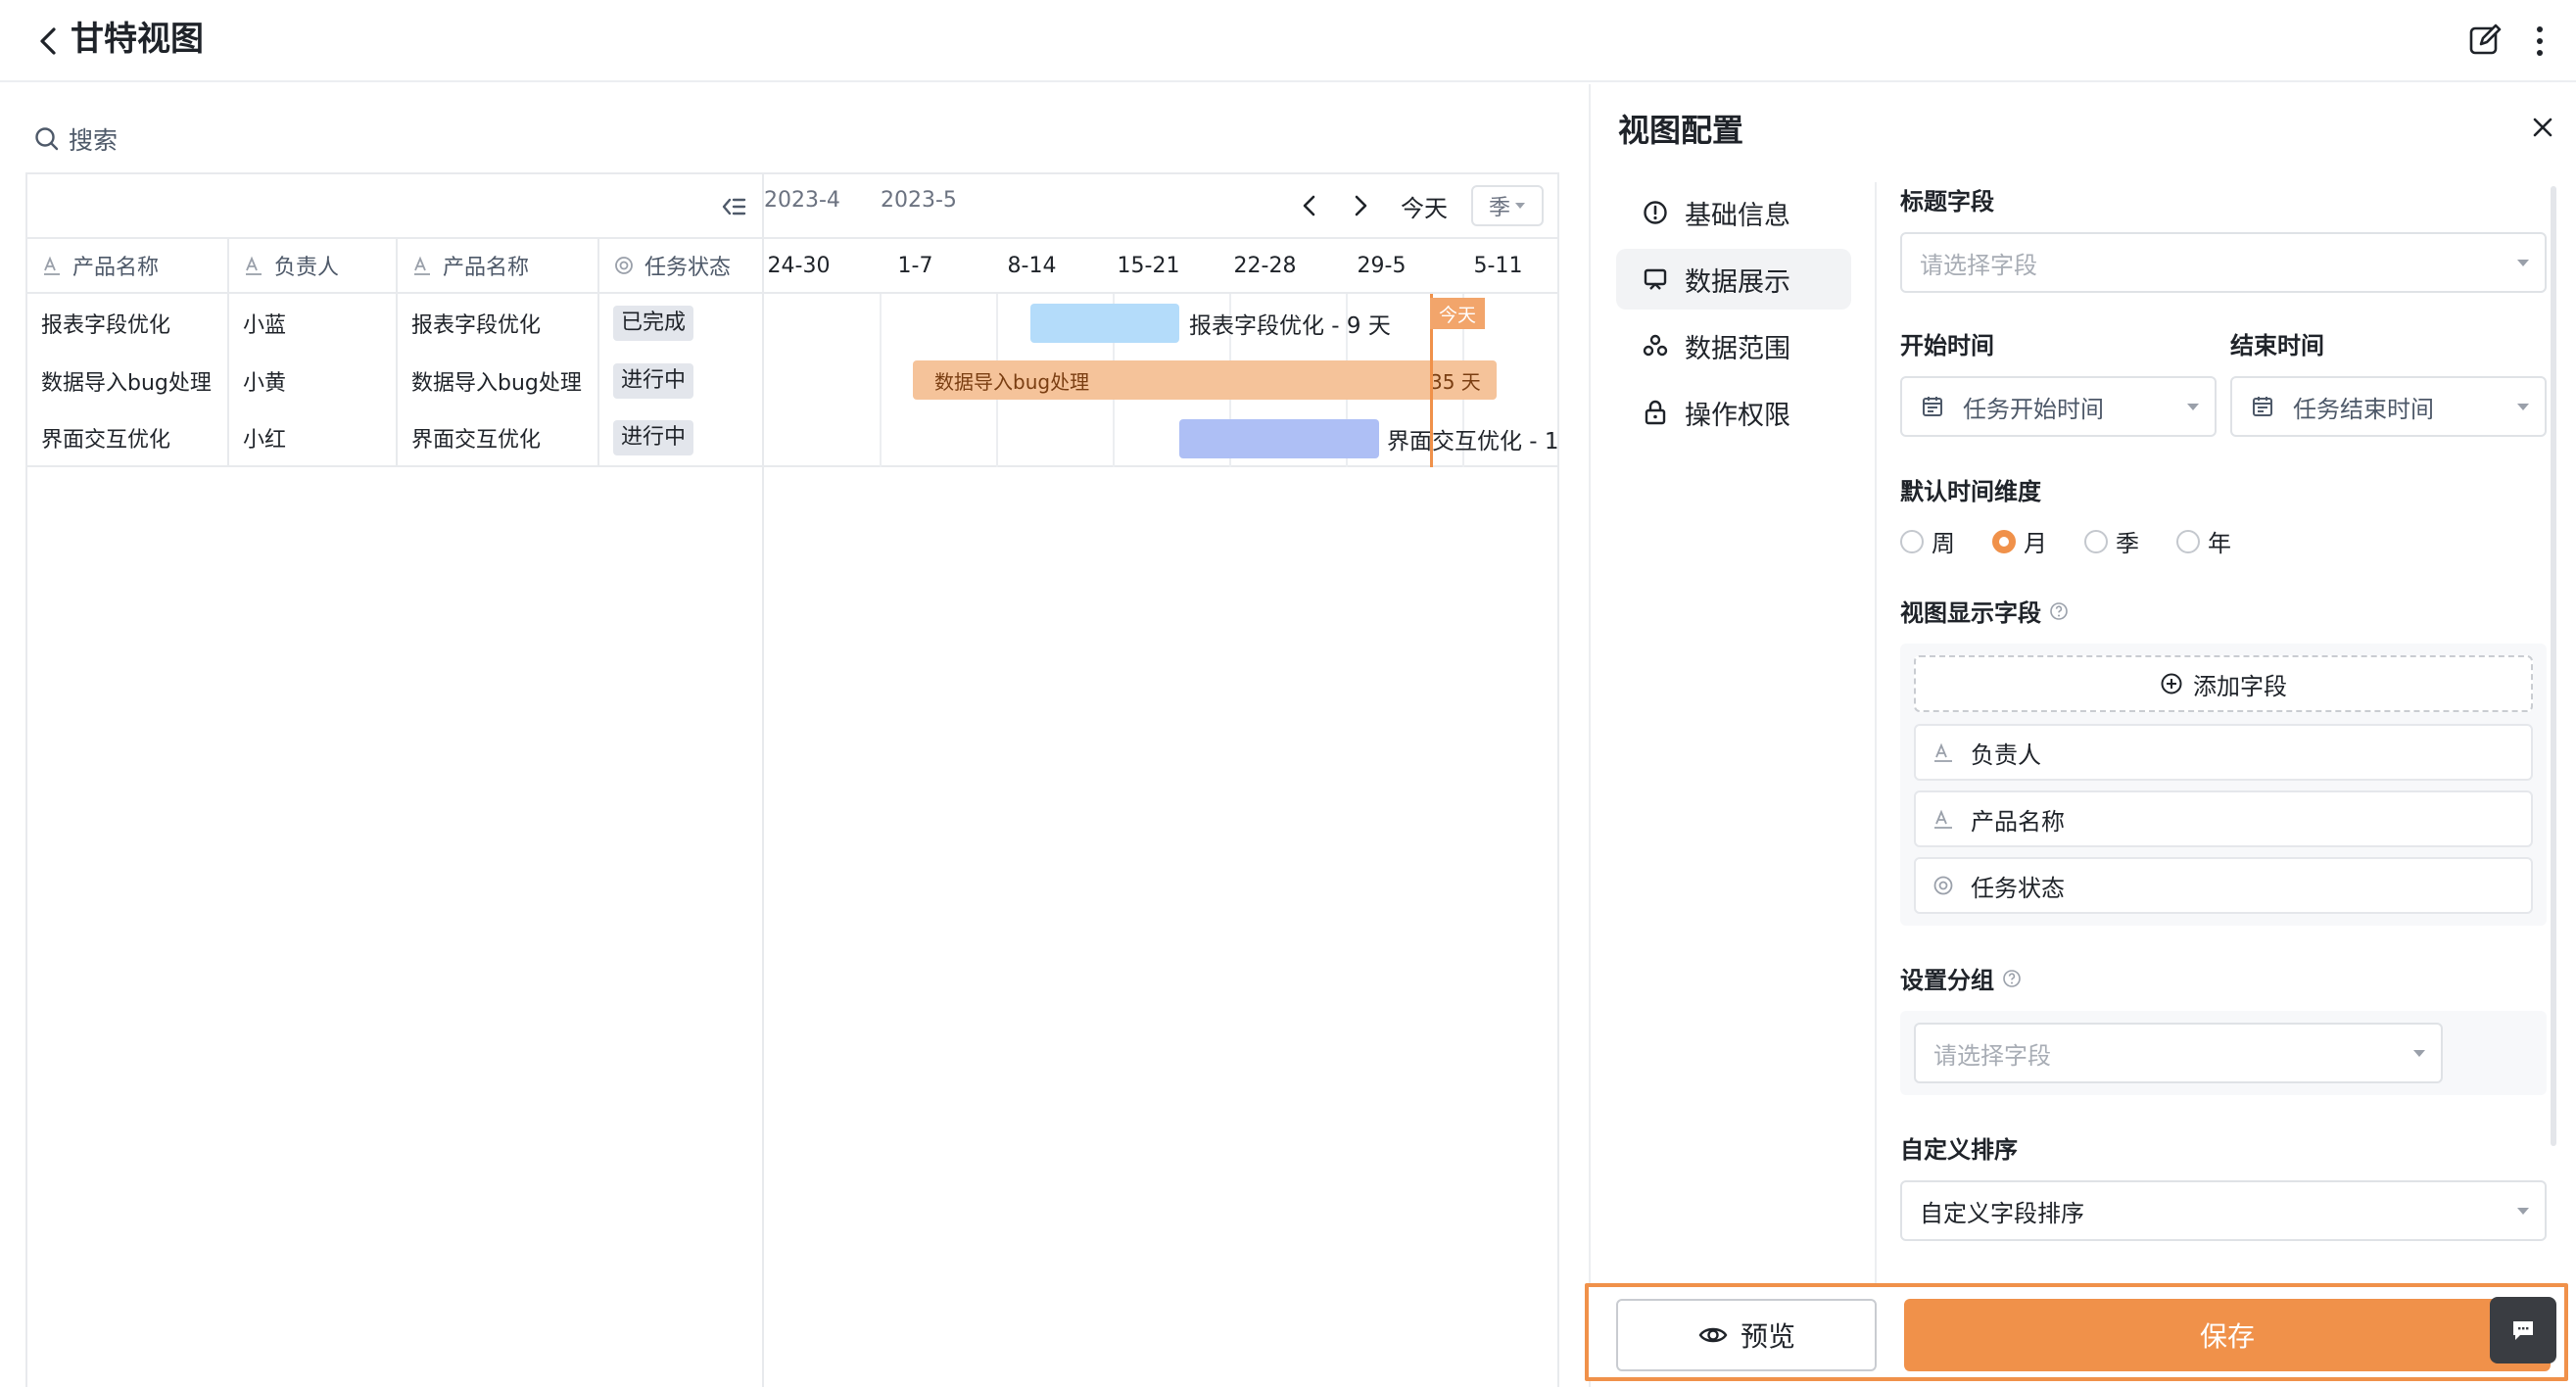 This screenshot has width=2576, height=1387. I want to click on display-fields-box: 添加字段 负责人 产品名称 任务状态, so click(2223, 785).